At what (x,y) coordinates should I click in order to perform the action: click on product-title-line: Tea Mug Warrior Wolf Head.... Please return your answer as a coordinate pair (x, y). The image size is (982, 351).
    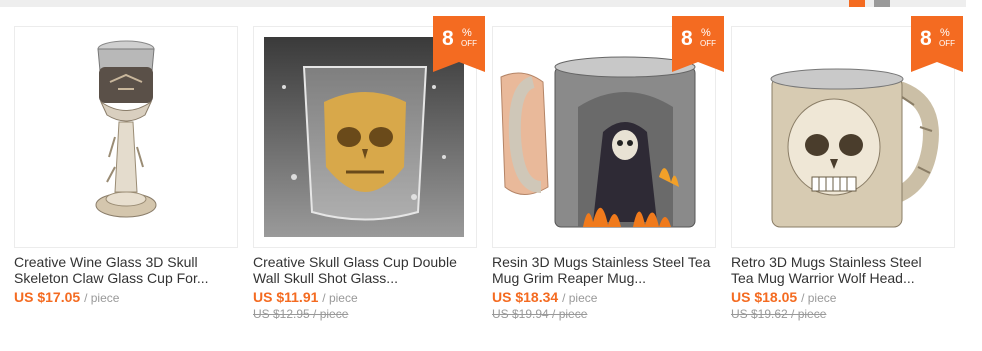
    Looking at the image, I should click on (842, 278).